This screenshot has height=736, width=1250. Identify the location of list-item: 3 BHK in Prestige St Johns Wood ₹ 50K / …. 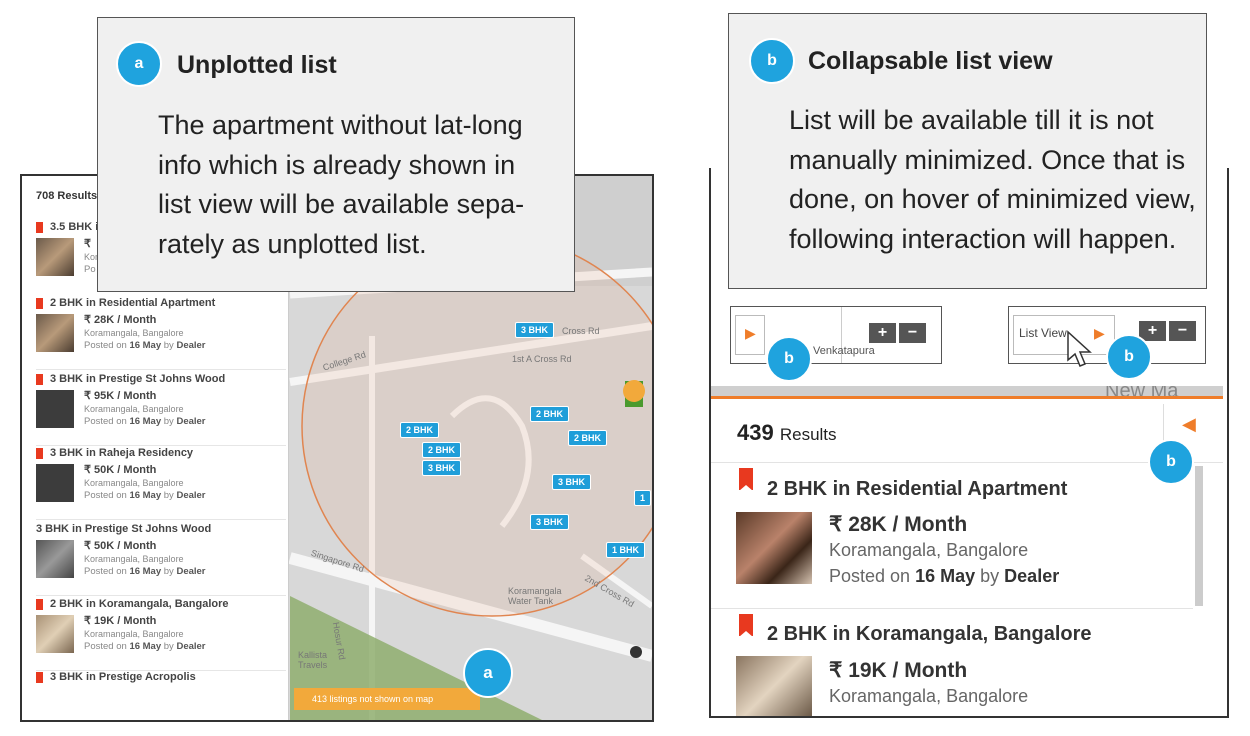
(161, 559).